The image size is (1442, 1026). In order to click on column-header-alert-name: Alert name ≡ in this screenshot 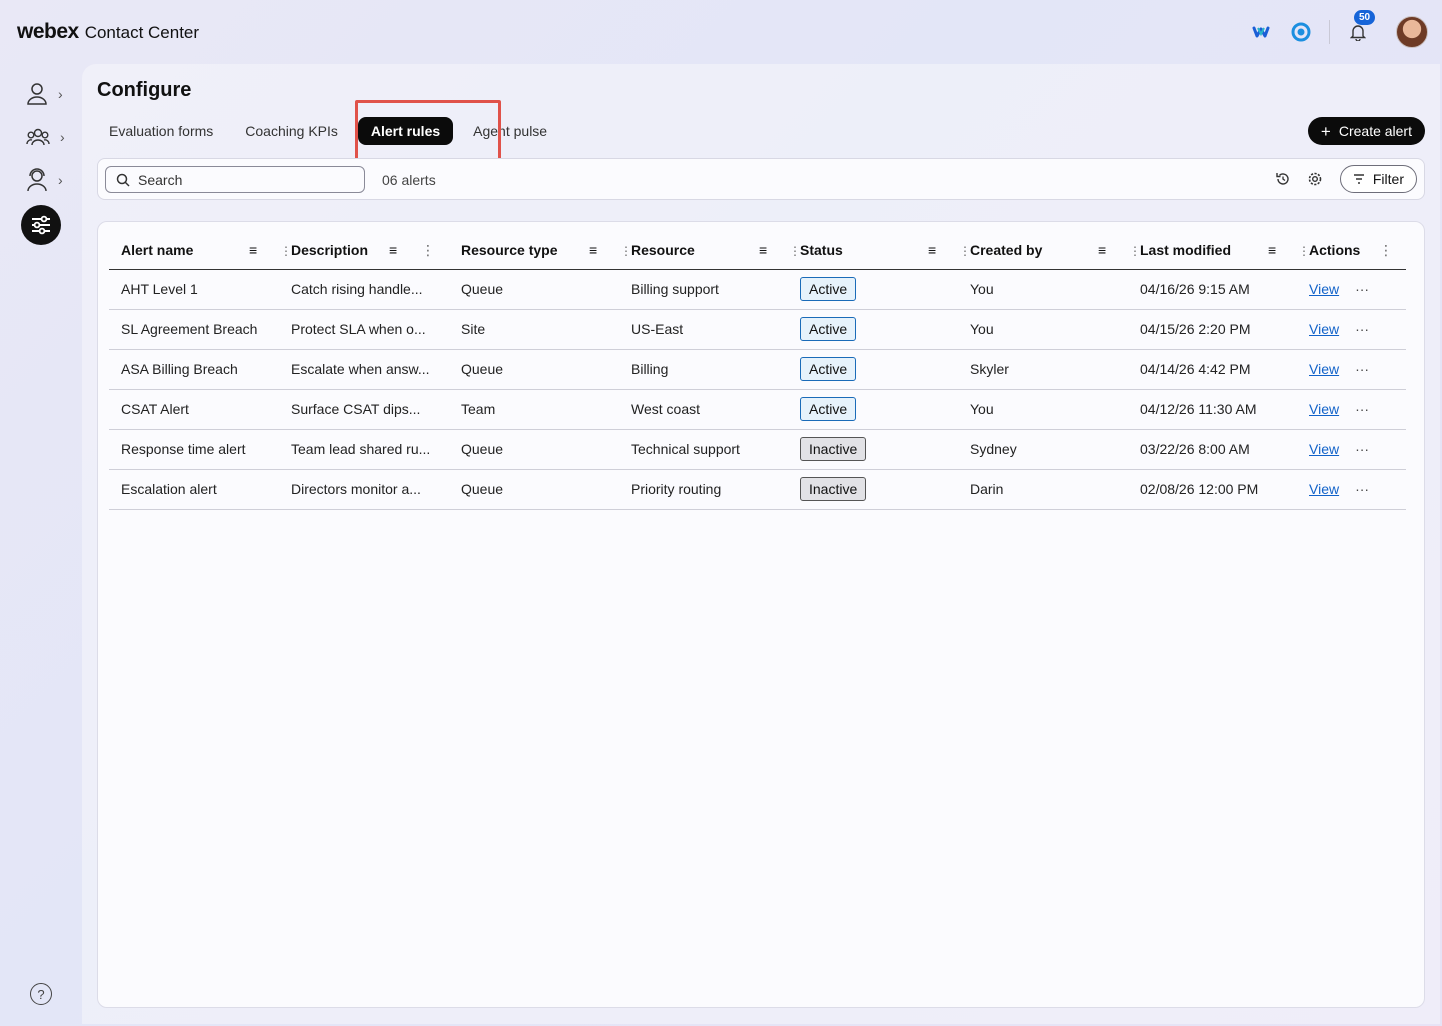, I will do `click(194, 251)`.